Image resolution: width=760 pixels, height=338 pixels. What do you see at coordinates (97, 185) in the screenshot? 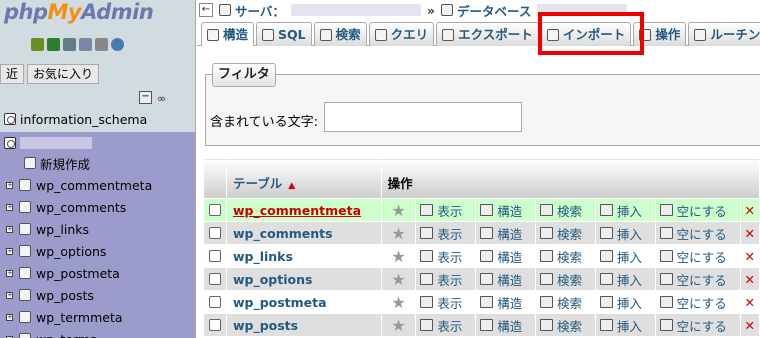
I see `sidebar-table-item: + wp_commentmeta` at bounding box center [97, 185].